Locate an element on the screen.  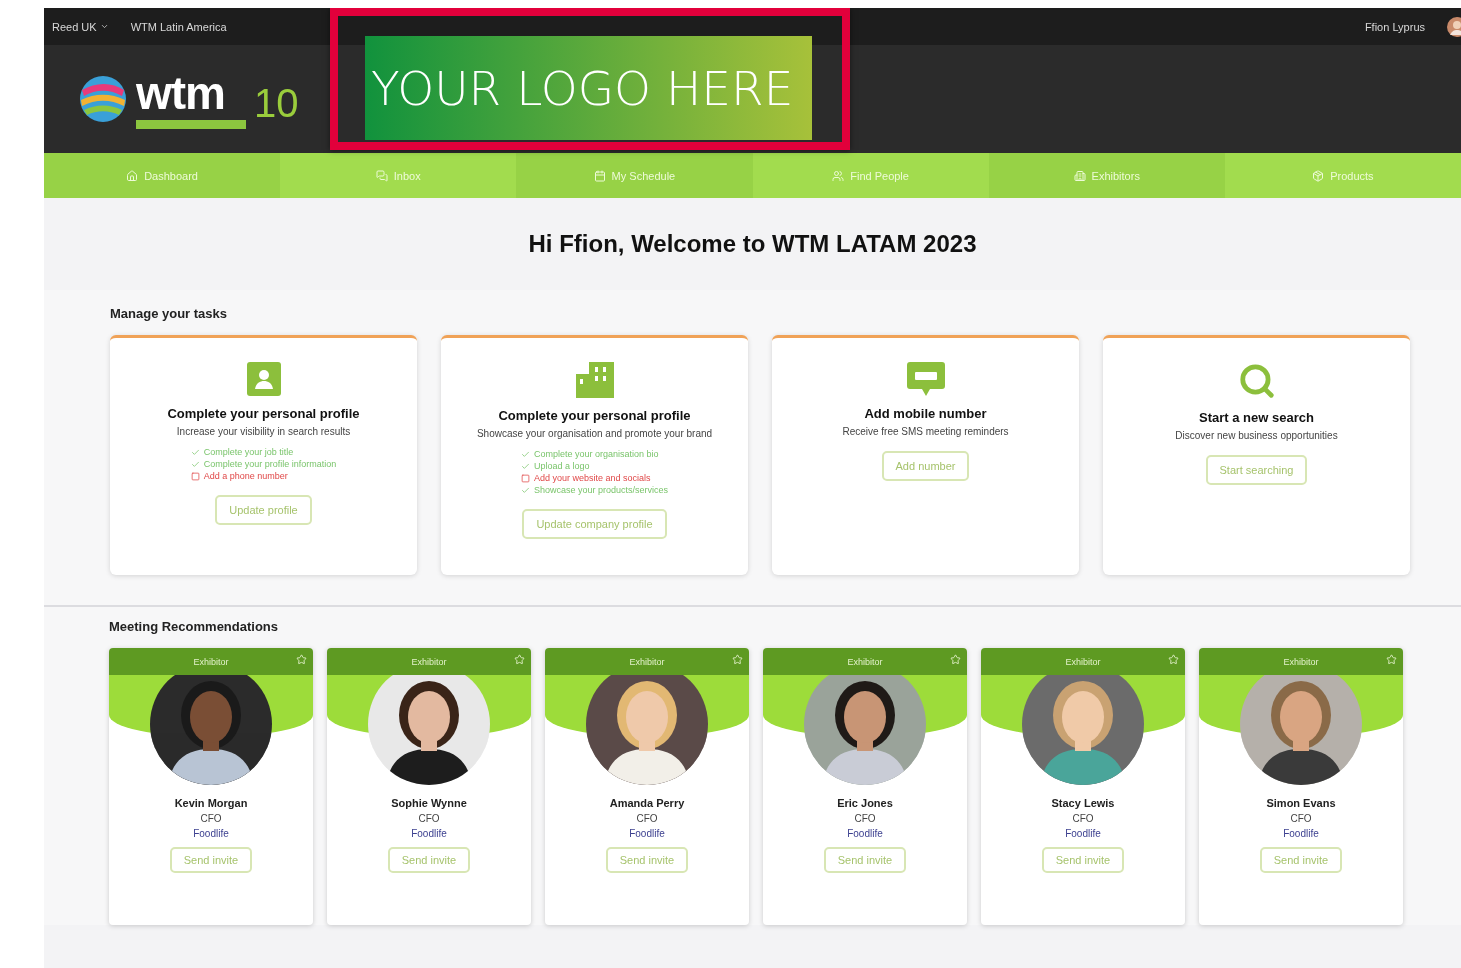
nav-tab: Products is located at coordinates (1342, 175).